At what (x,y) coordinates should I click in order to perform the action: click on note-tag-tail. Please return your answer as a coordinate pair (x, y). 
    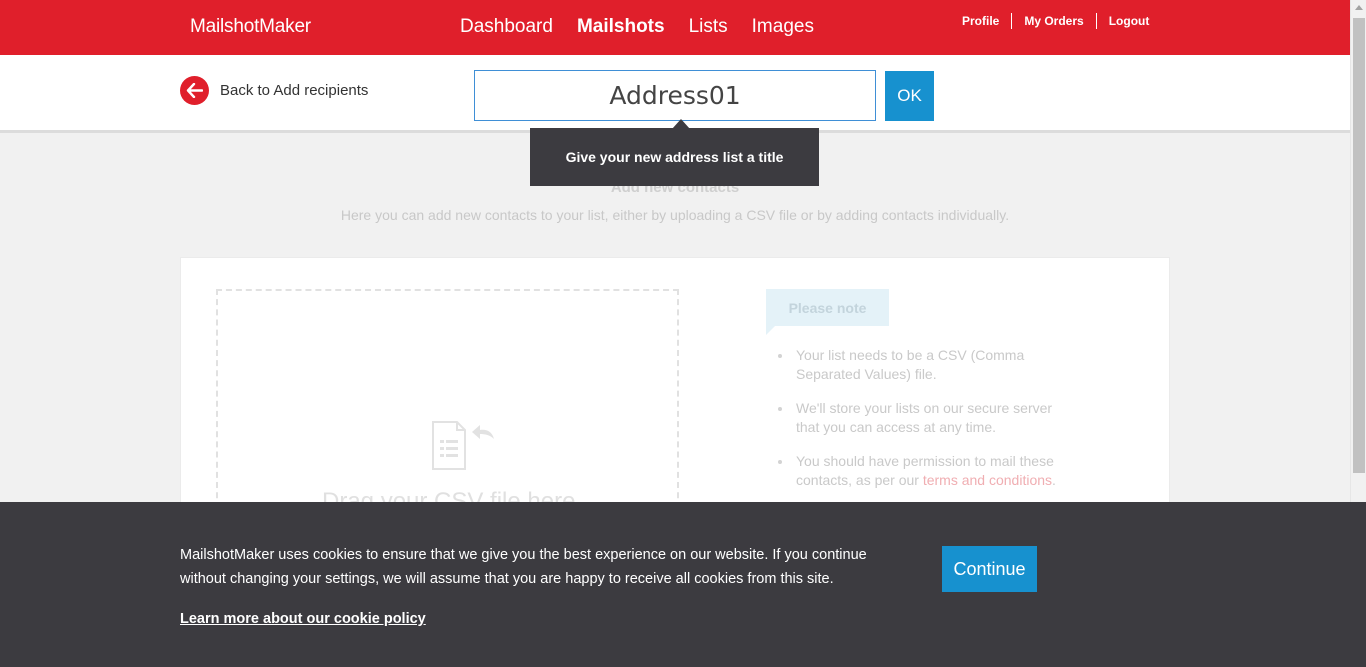
    Looking at the image, I should click on (770, 330).